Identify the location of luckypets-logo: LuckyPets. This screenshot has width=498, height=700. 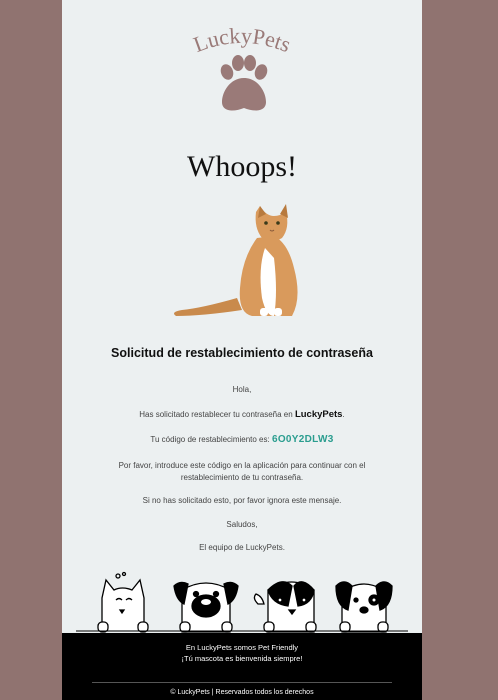
(242, 67).